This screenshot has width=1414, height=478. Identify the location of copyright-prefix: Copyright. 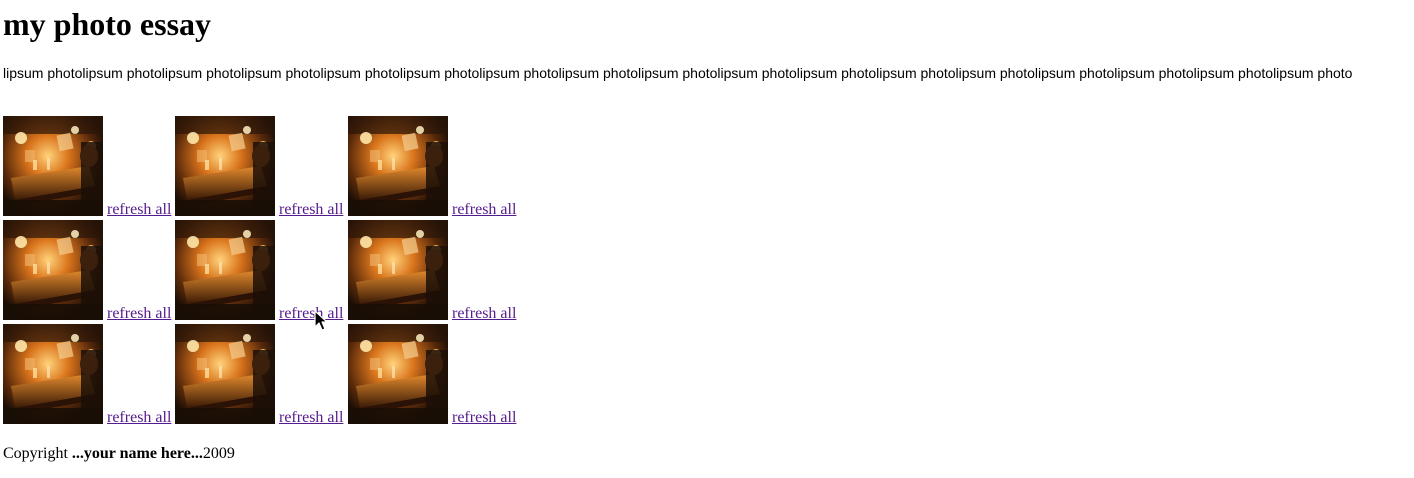
(37, 453).